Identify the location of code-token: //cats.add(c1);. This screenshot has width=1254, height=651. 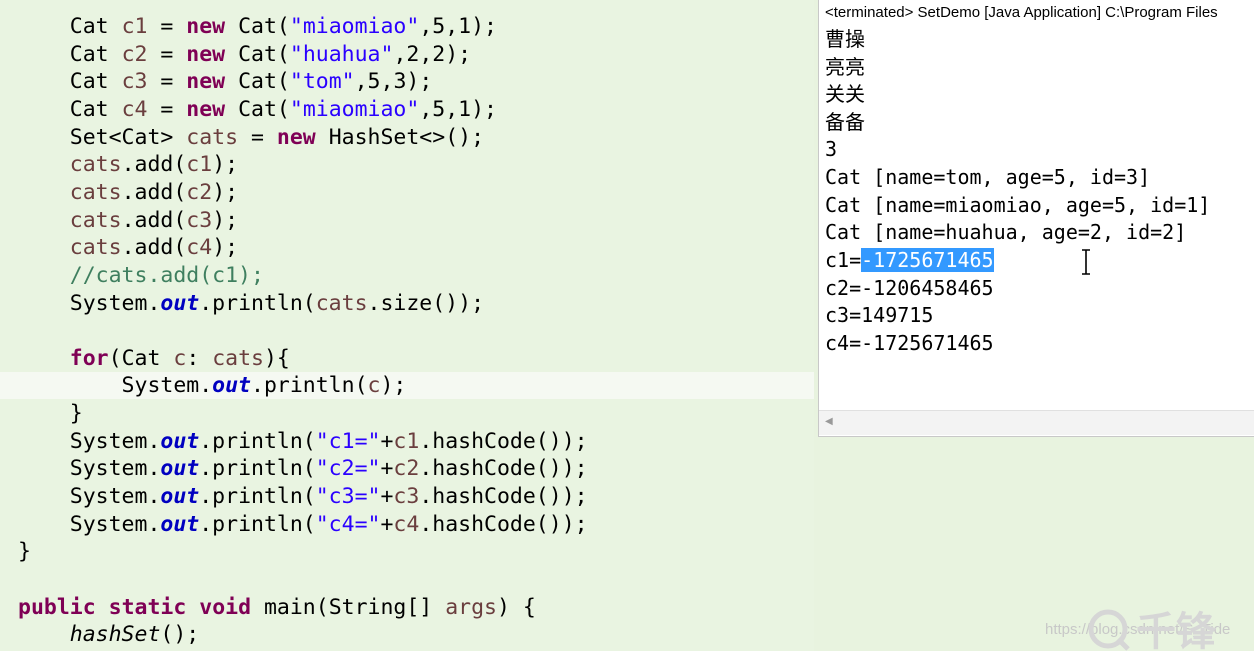
(166, 275).